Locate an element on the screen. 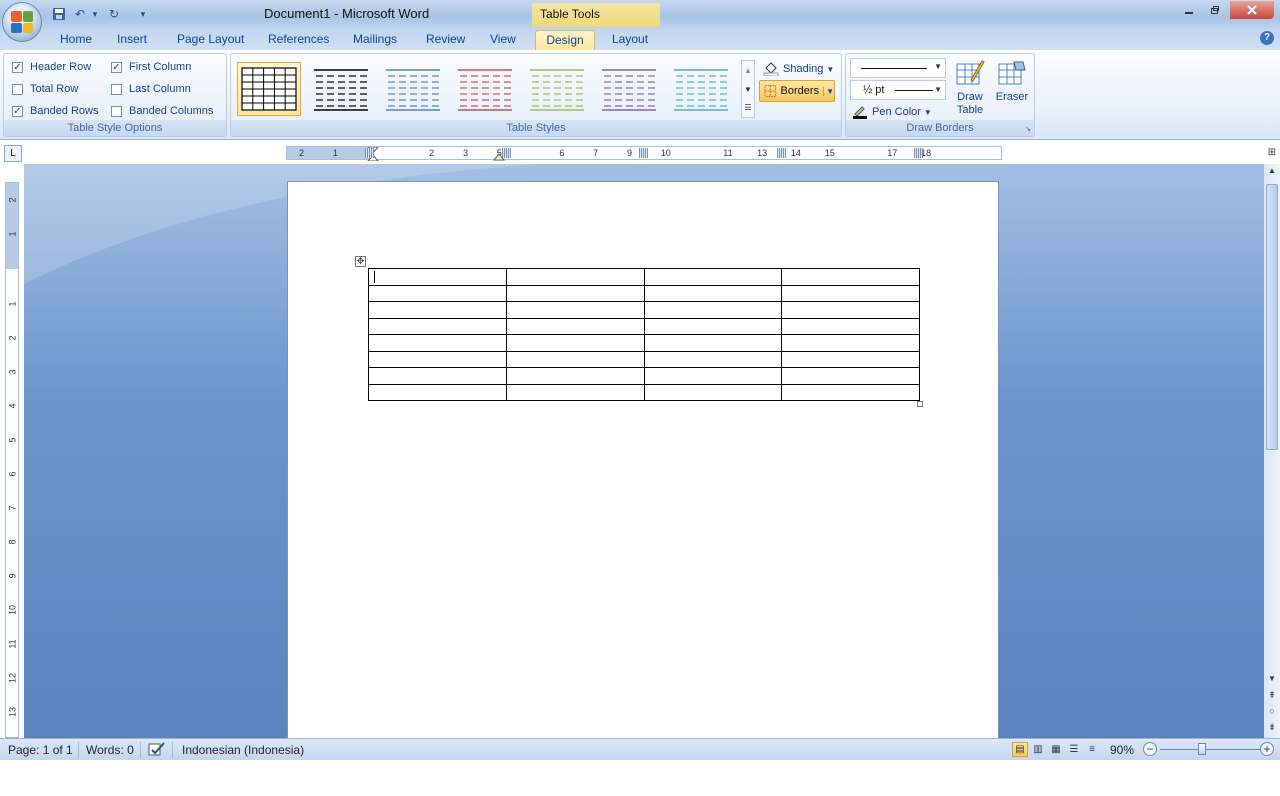 This screenshot has height=796, width=1280. eraser-button: Eraser is located at coordinates (1012, 83).